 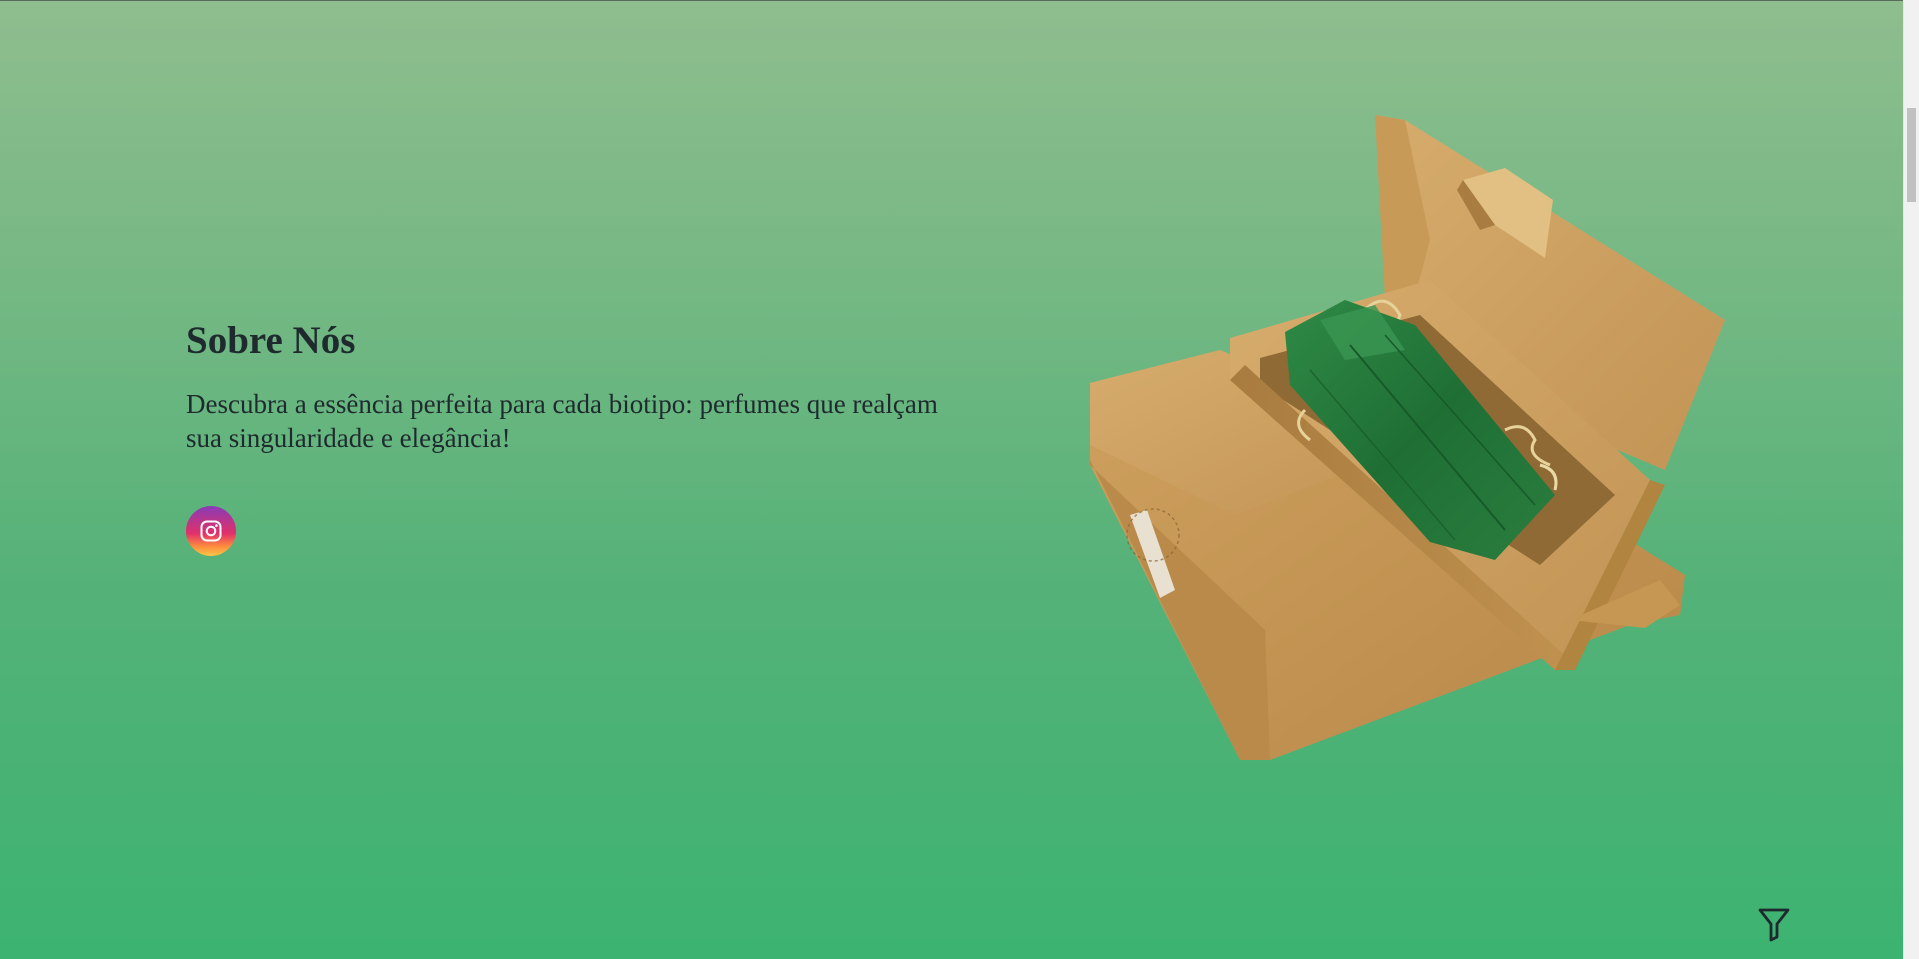 I want to click on funnel-filter-icon, so click(x=1774, y=925).